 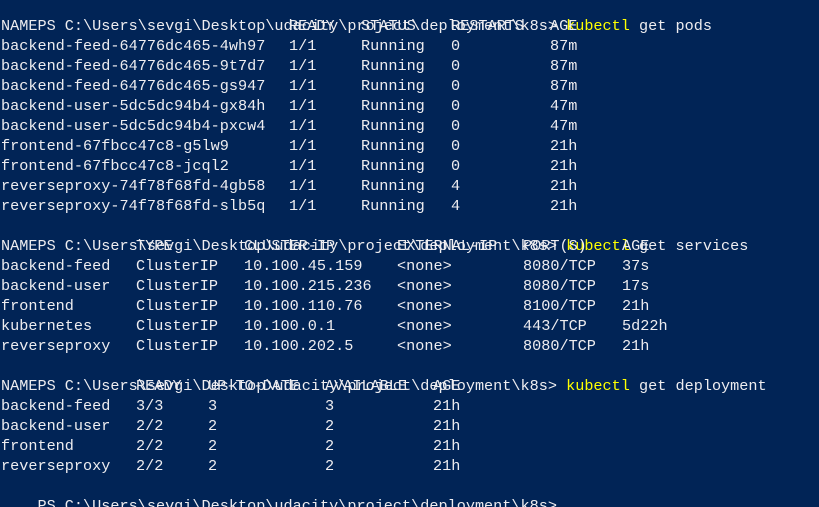 What do you see at coordinates (388, 26) in the screenshot?
I see `column-header: STATUS` at bounding box center [388, 26].